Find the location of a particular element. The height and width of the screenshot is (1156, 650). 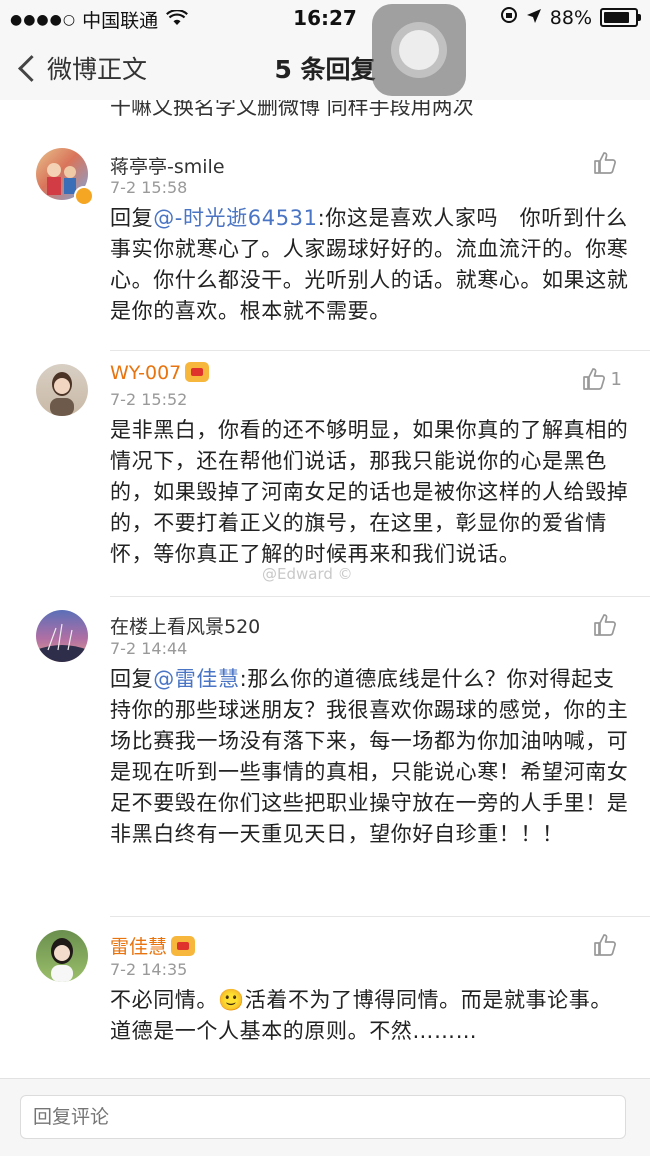

comment-username: 雷佳慧 is located at coordinates (153, 945).